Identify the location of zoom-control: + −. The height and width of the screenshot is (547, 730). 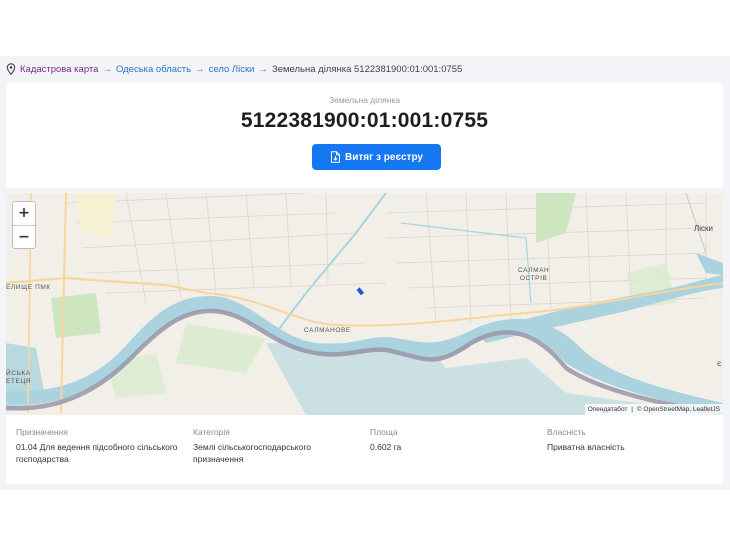
(24, 225).